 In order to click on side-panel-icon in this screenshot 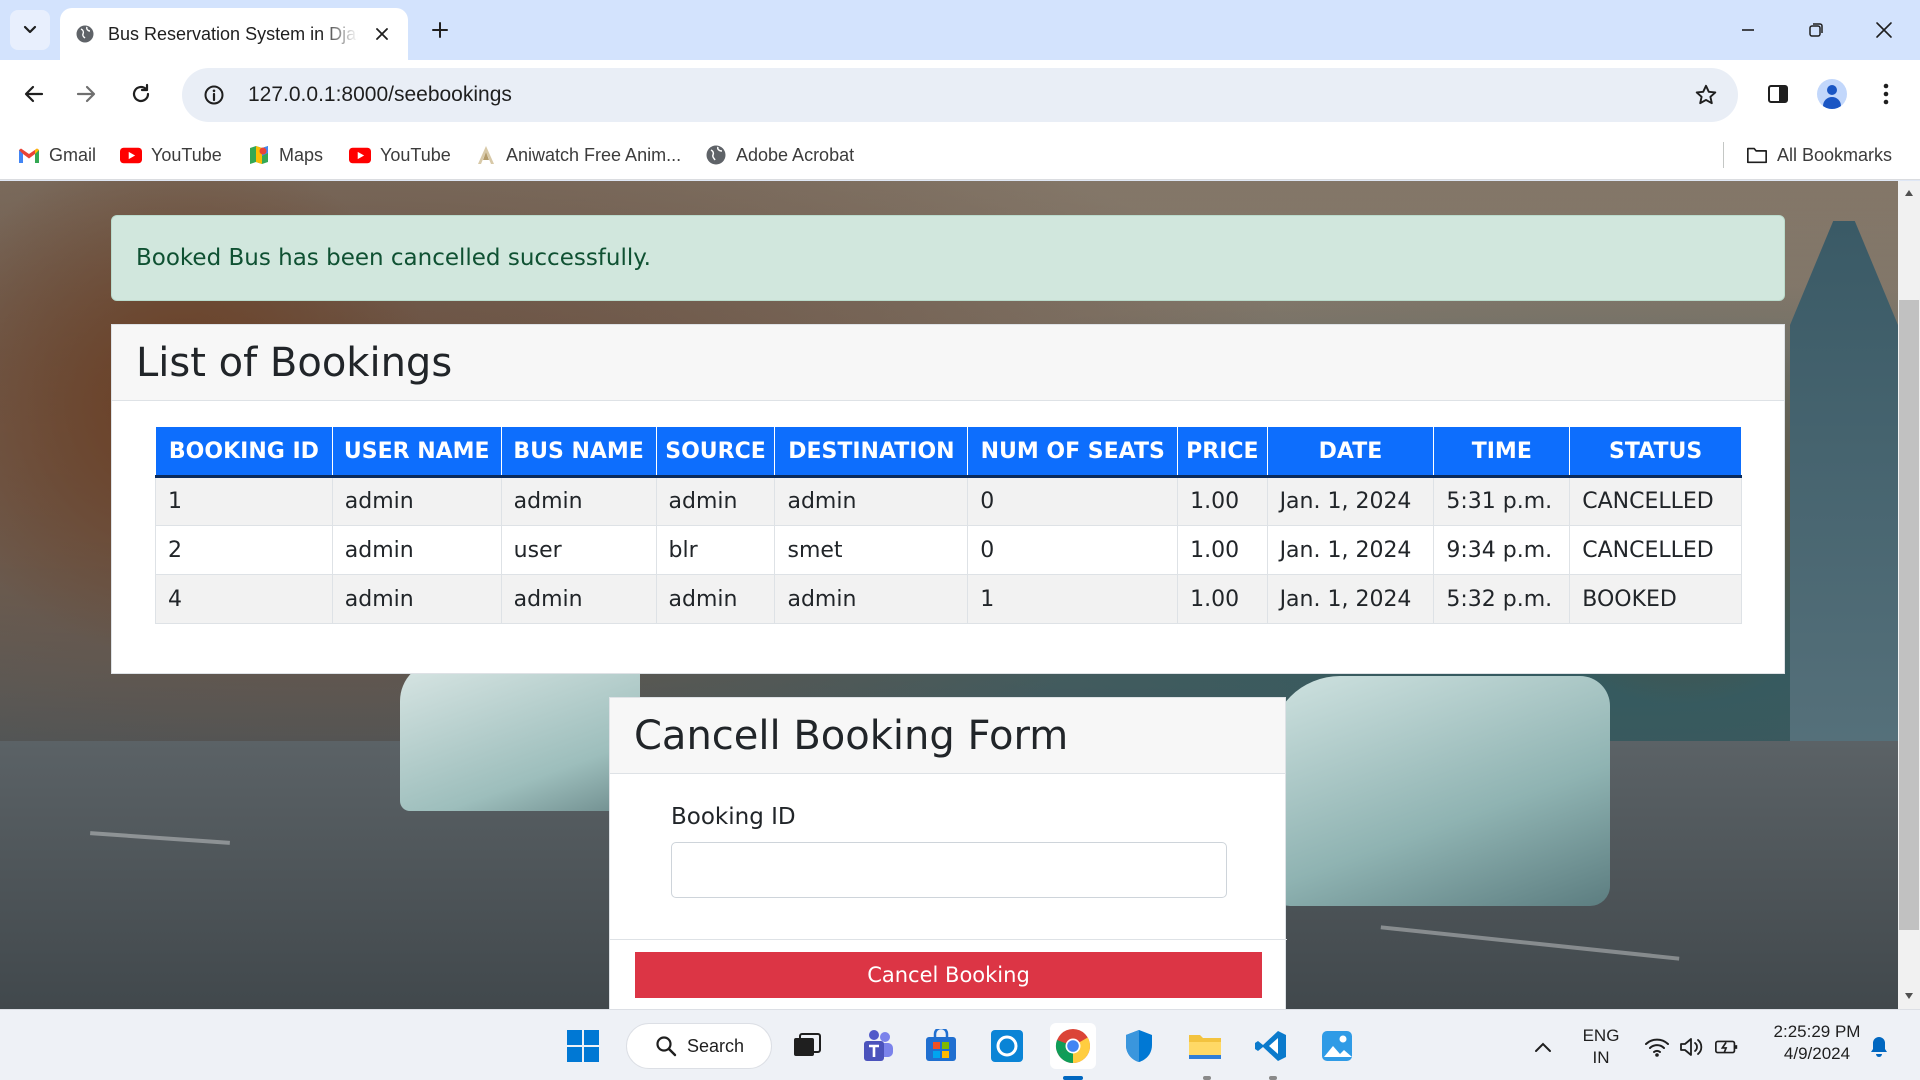, I will do `click(1778, 94)`.